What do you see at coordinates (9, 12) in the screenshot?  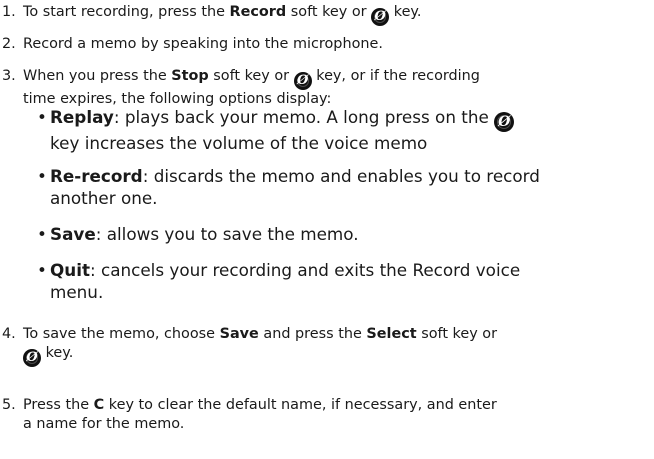 I see `step-number: 1.` at bounding box center [9, 12].